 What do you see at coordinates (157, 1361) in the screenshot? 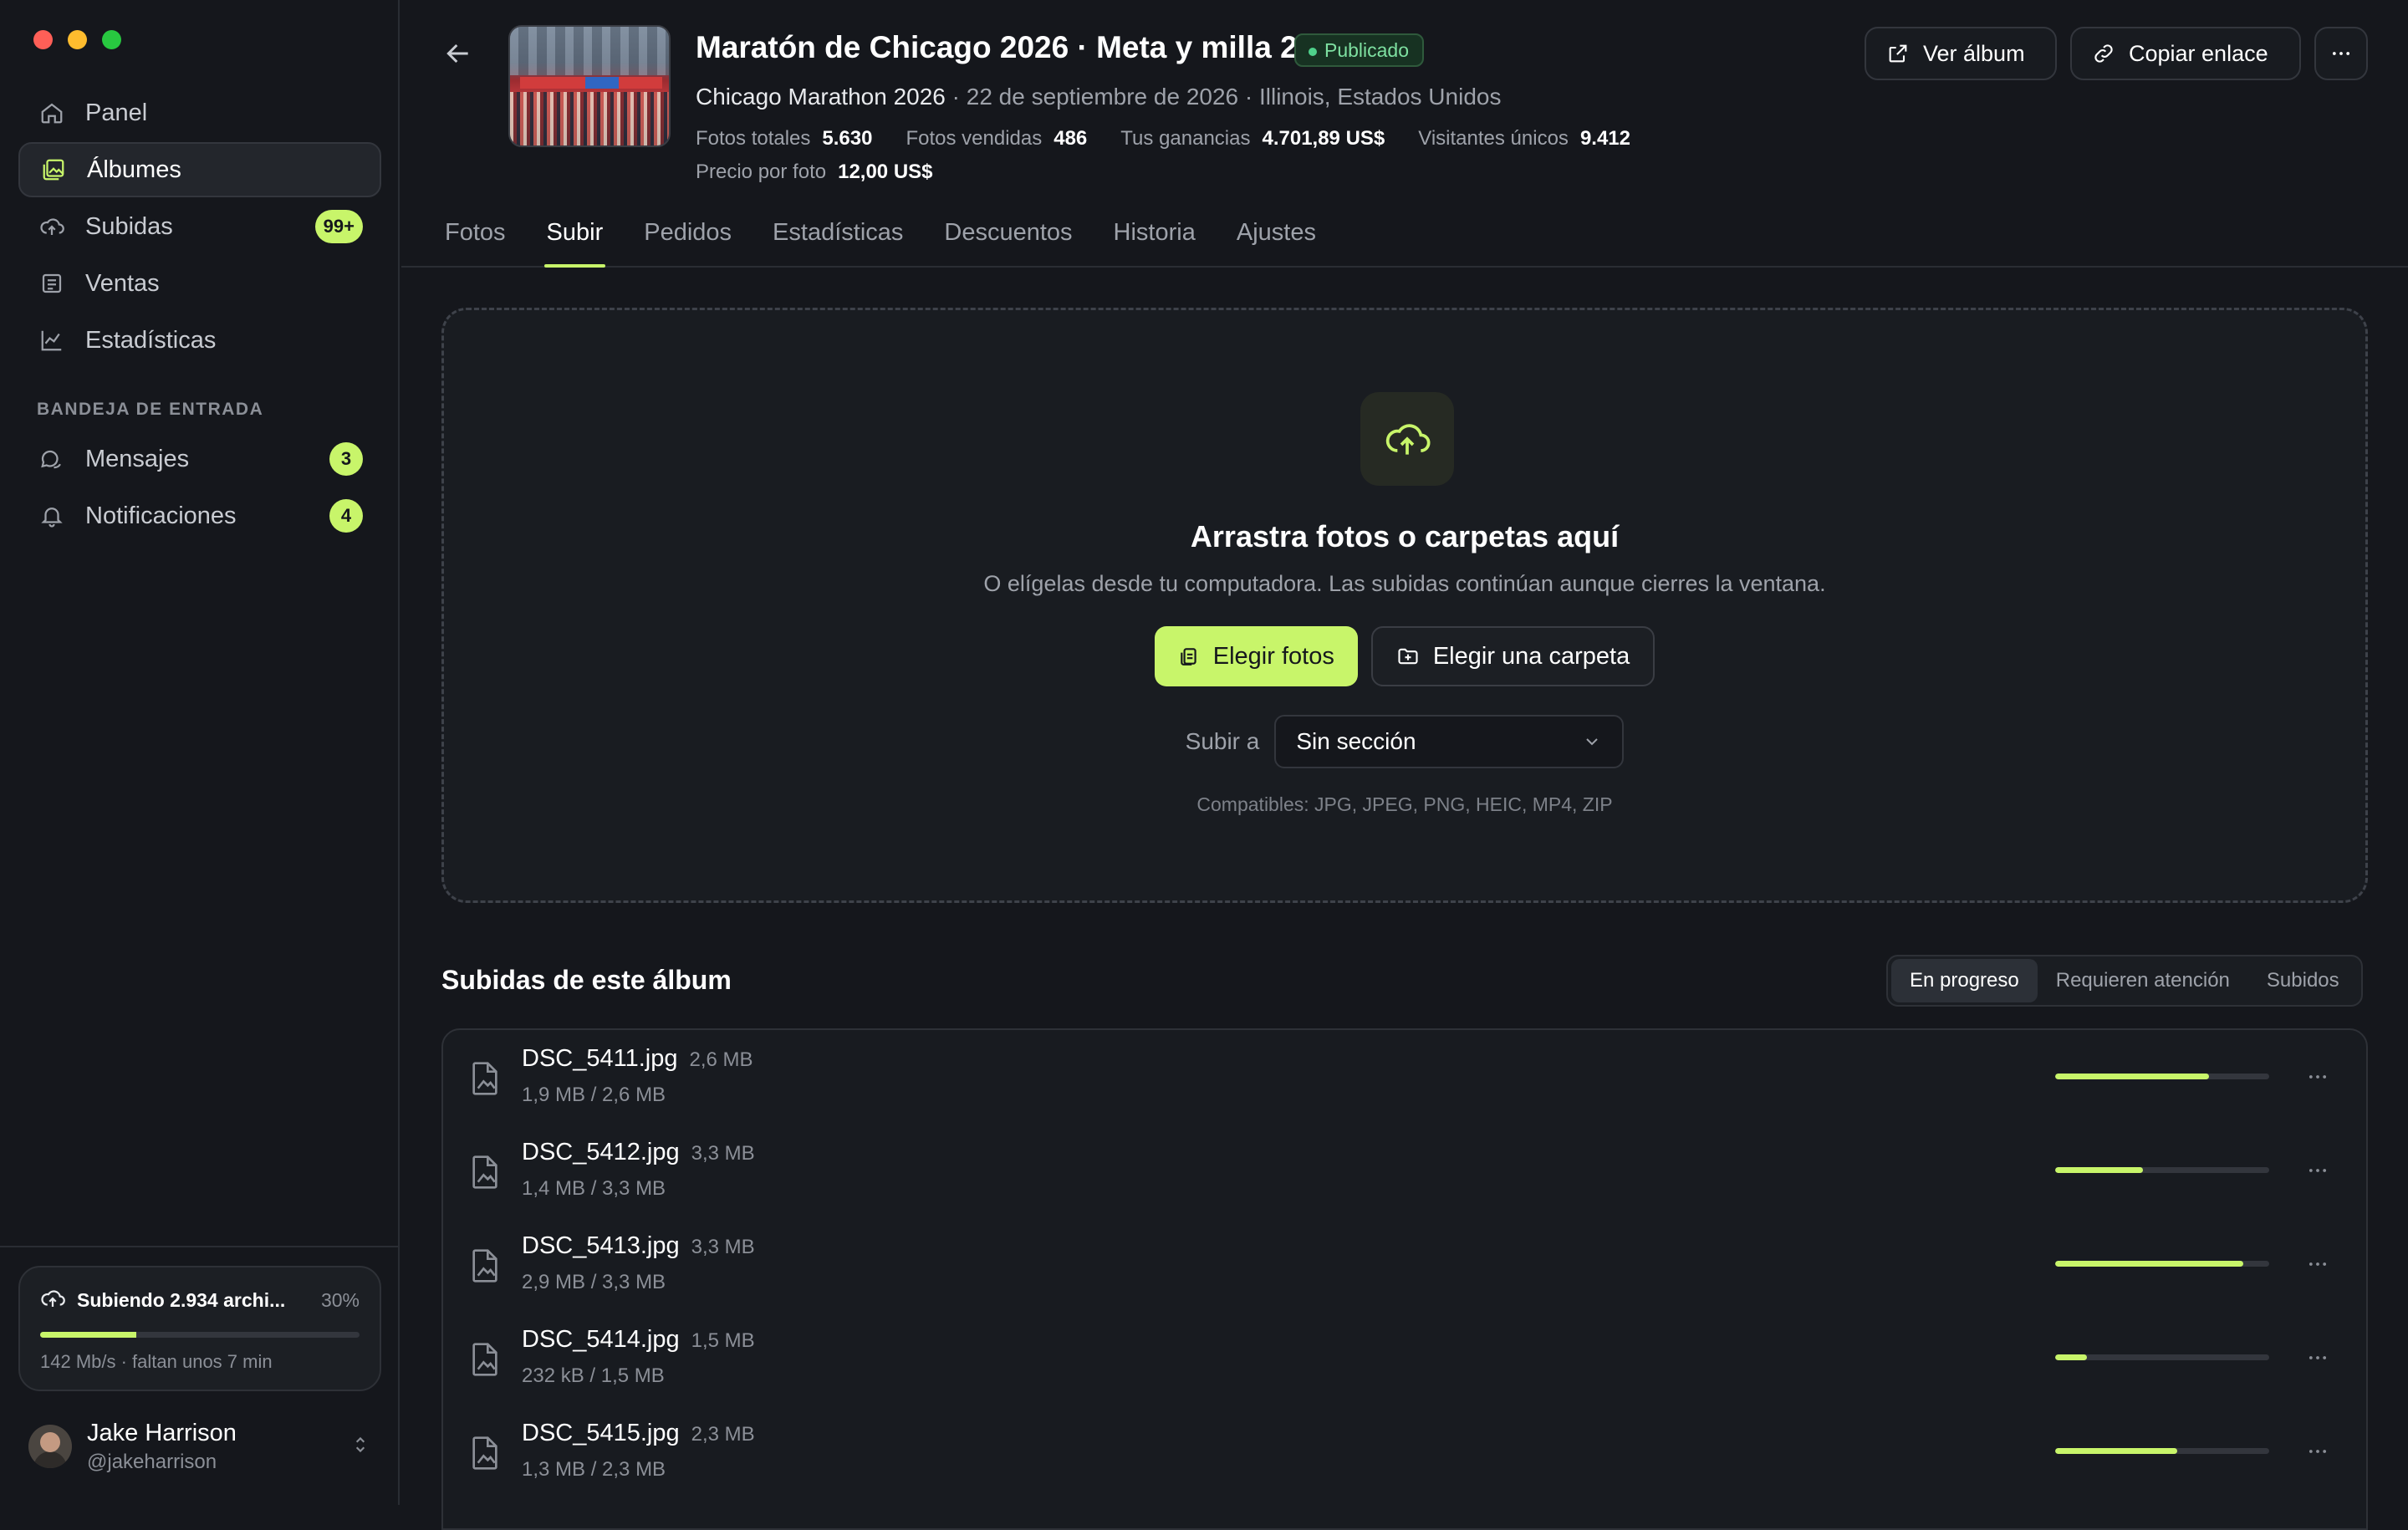
I see `upload-status-detail: 142 Mb/s · faltan unos 7 min` at bounding box center [157, 1361].